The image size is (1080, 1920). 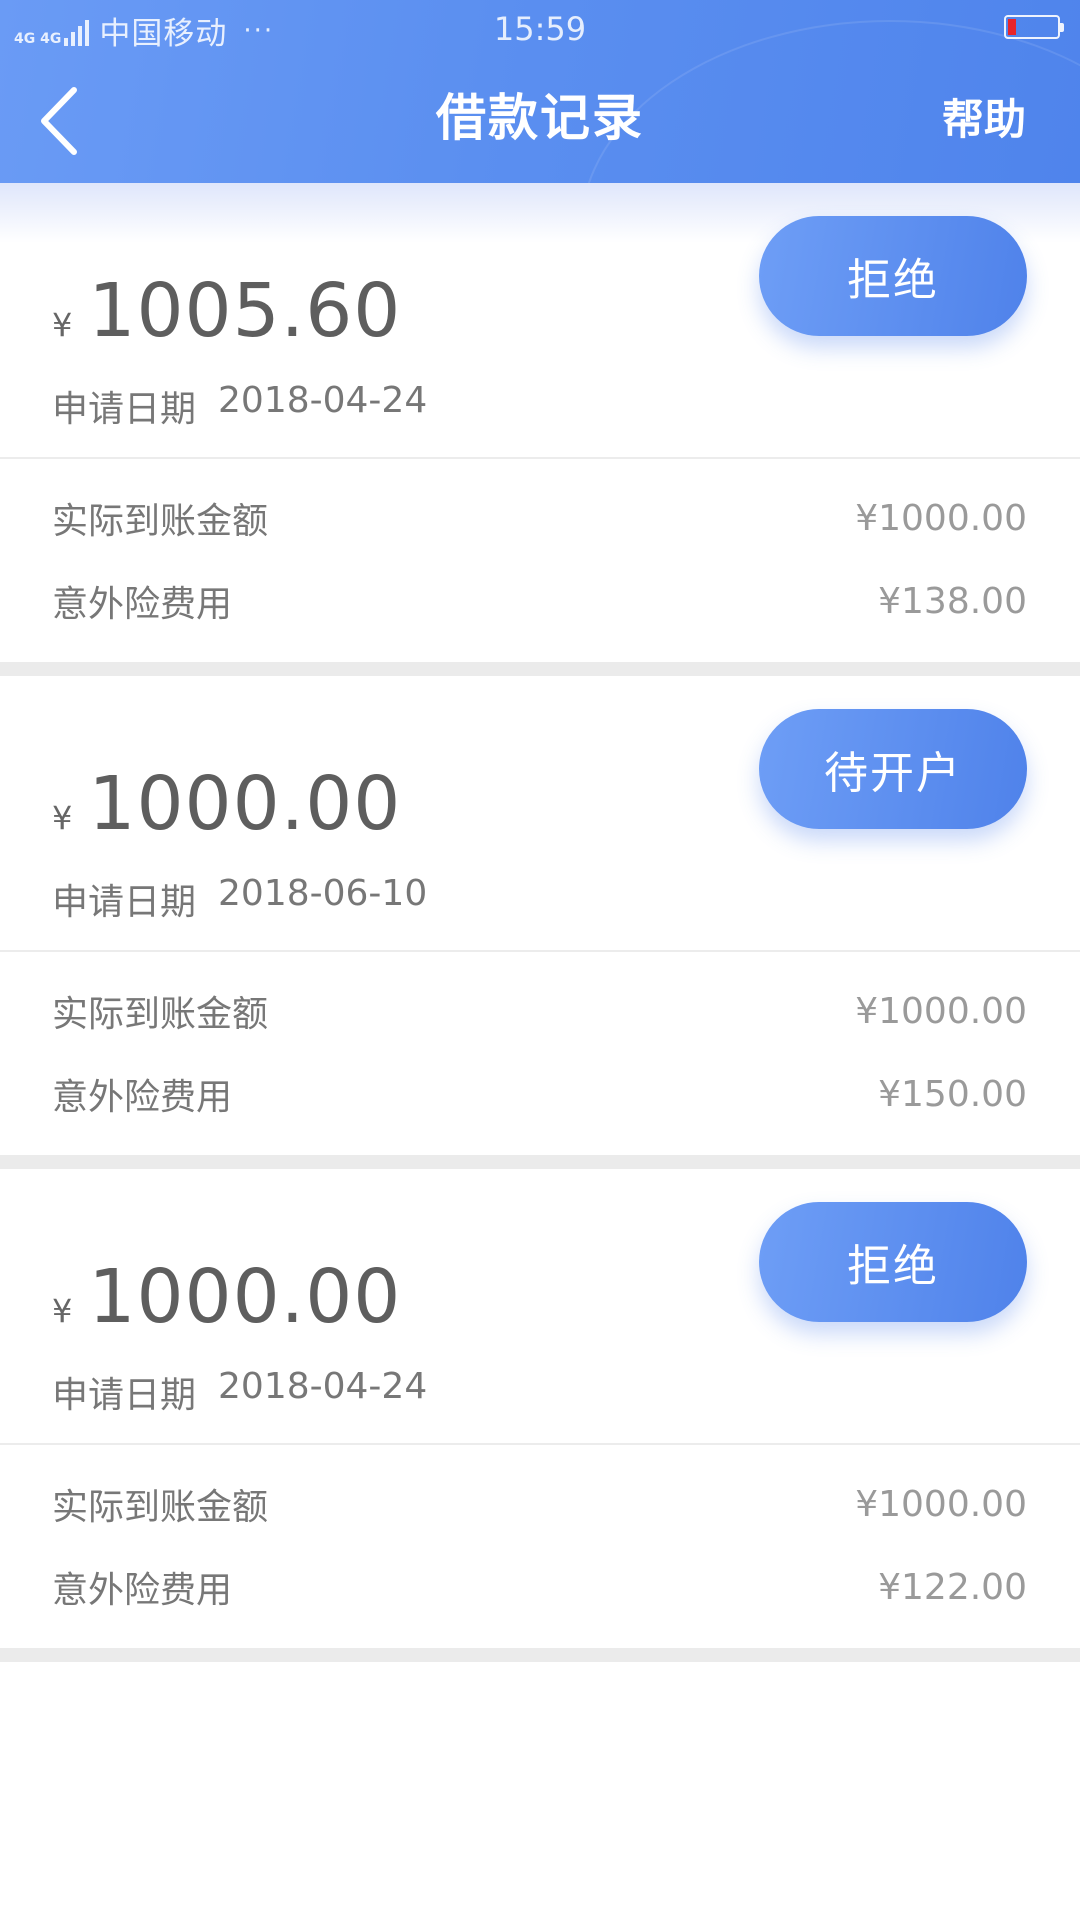 What do you see at coordinates (539, 601) in the screenshot?
I see `insurance-fee-row: 意外险费用 ¥138.00` at bounding box center [539, 601].